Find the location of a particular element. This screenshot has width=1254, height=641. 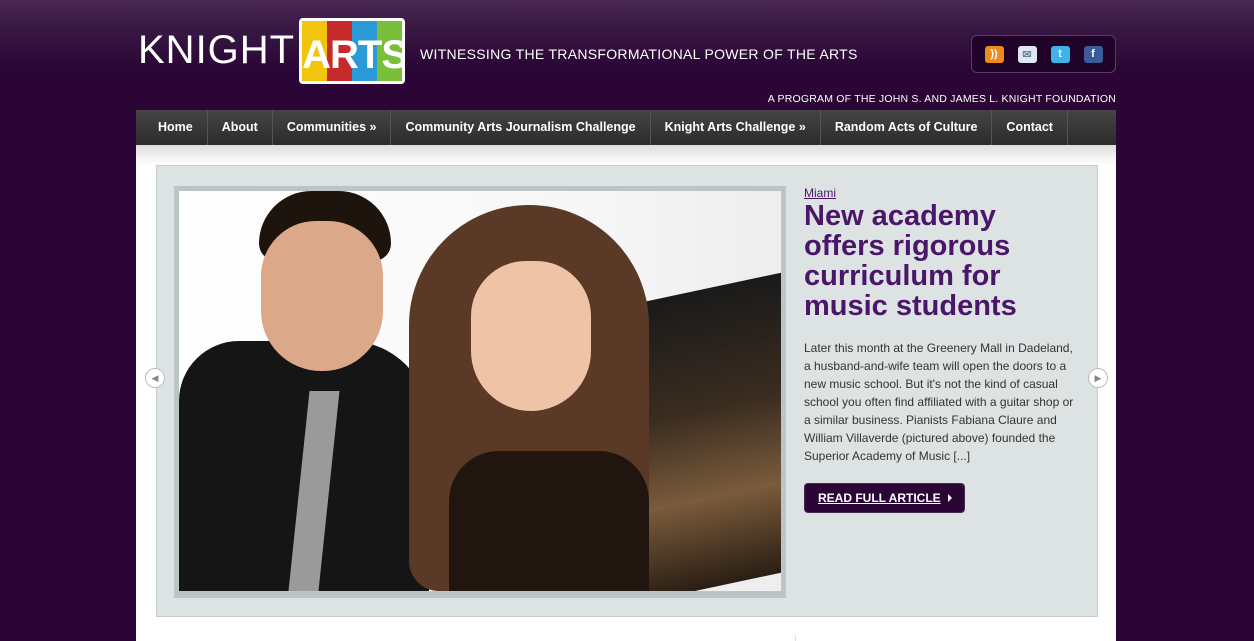

category-link: Miami is located at coordinates (939, 193).